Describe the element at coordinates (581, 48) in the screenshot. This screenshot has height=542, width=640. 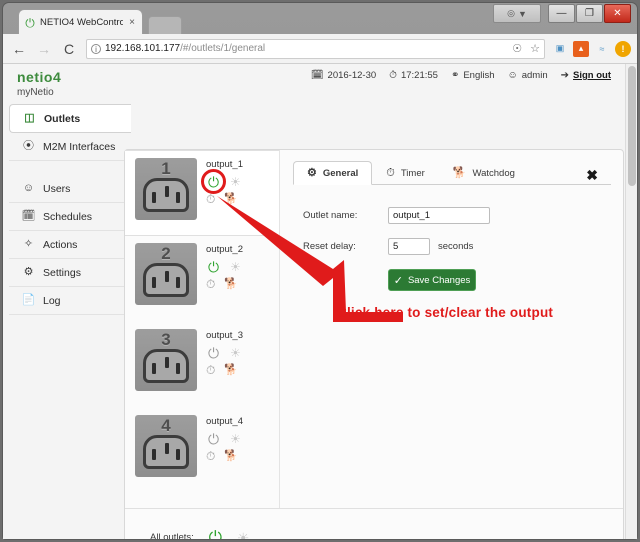
I see `analytics-icon: ▴` at that location.